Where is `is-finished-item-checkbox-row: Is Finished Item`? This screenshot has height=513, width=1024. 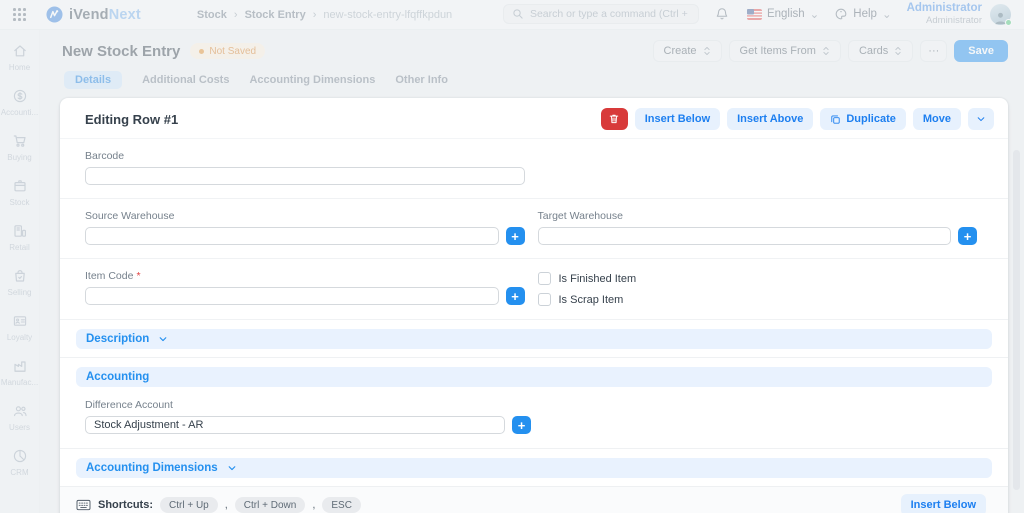 is-finished-item-checkbox-row: Is Finished Item is located at coordinates (757, 278).